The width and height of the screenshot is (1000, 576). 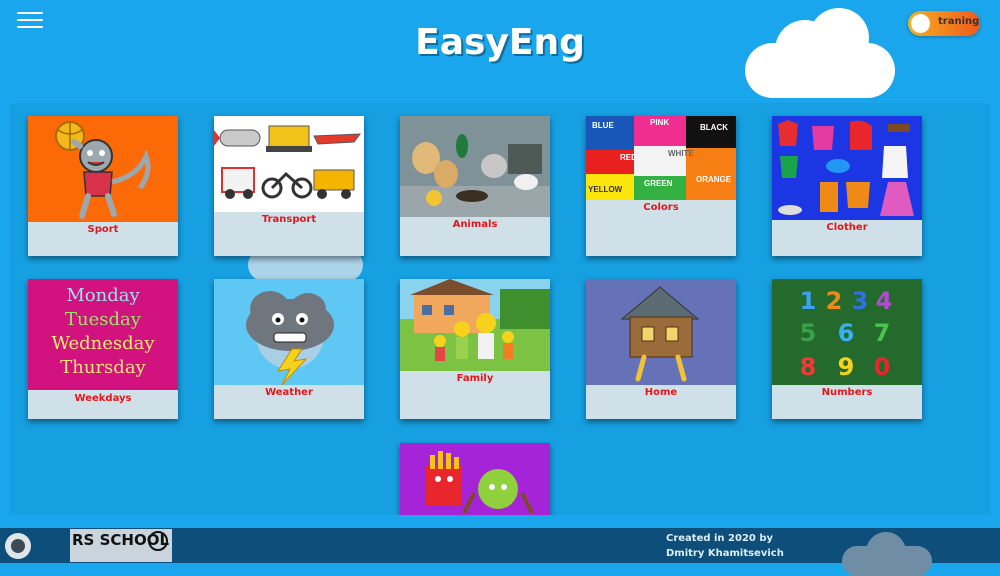 I want to click on family-image, so click(x=475, y=325).